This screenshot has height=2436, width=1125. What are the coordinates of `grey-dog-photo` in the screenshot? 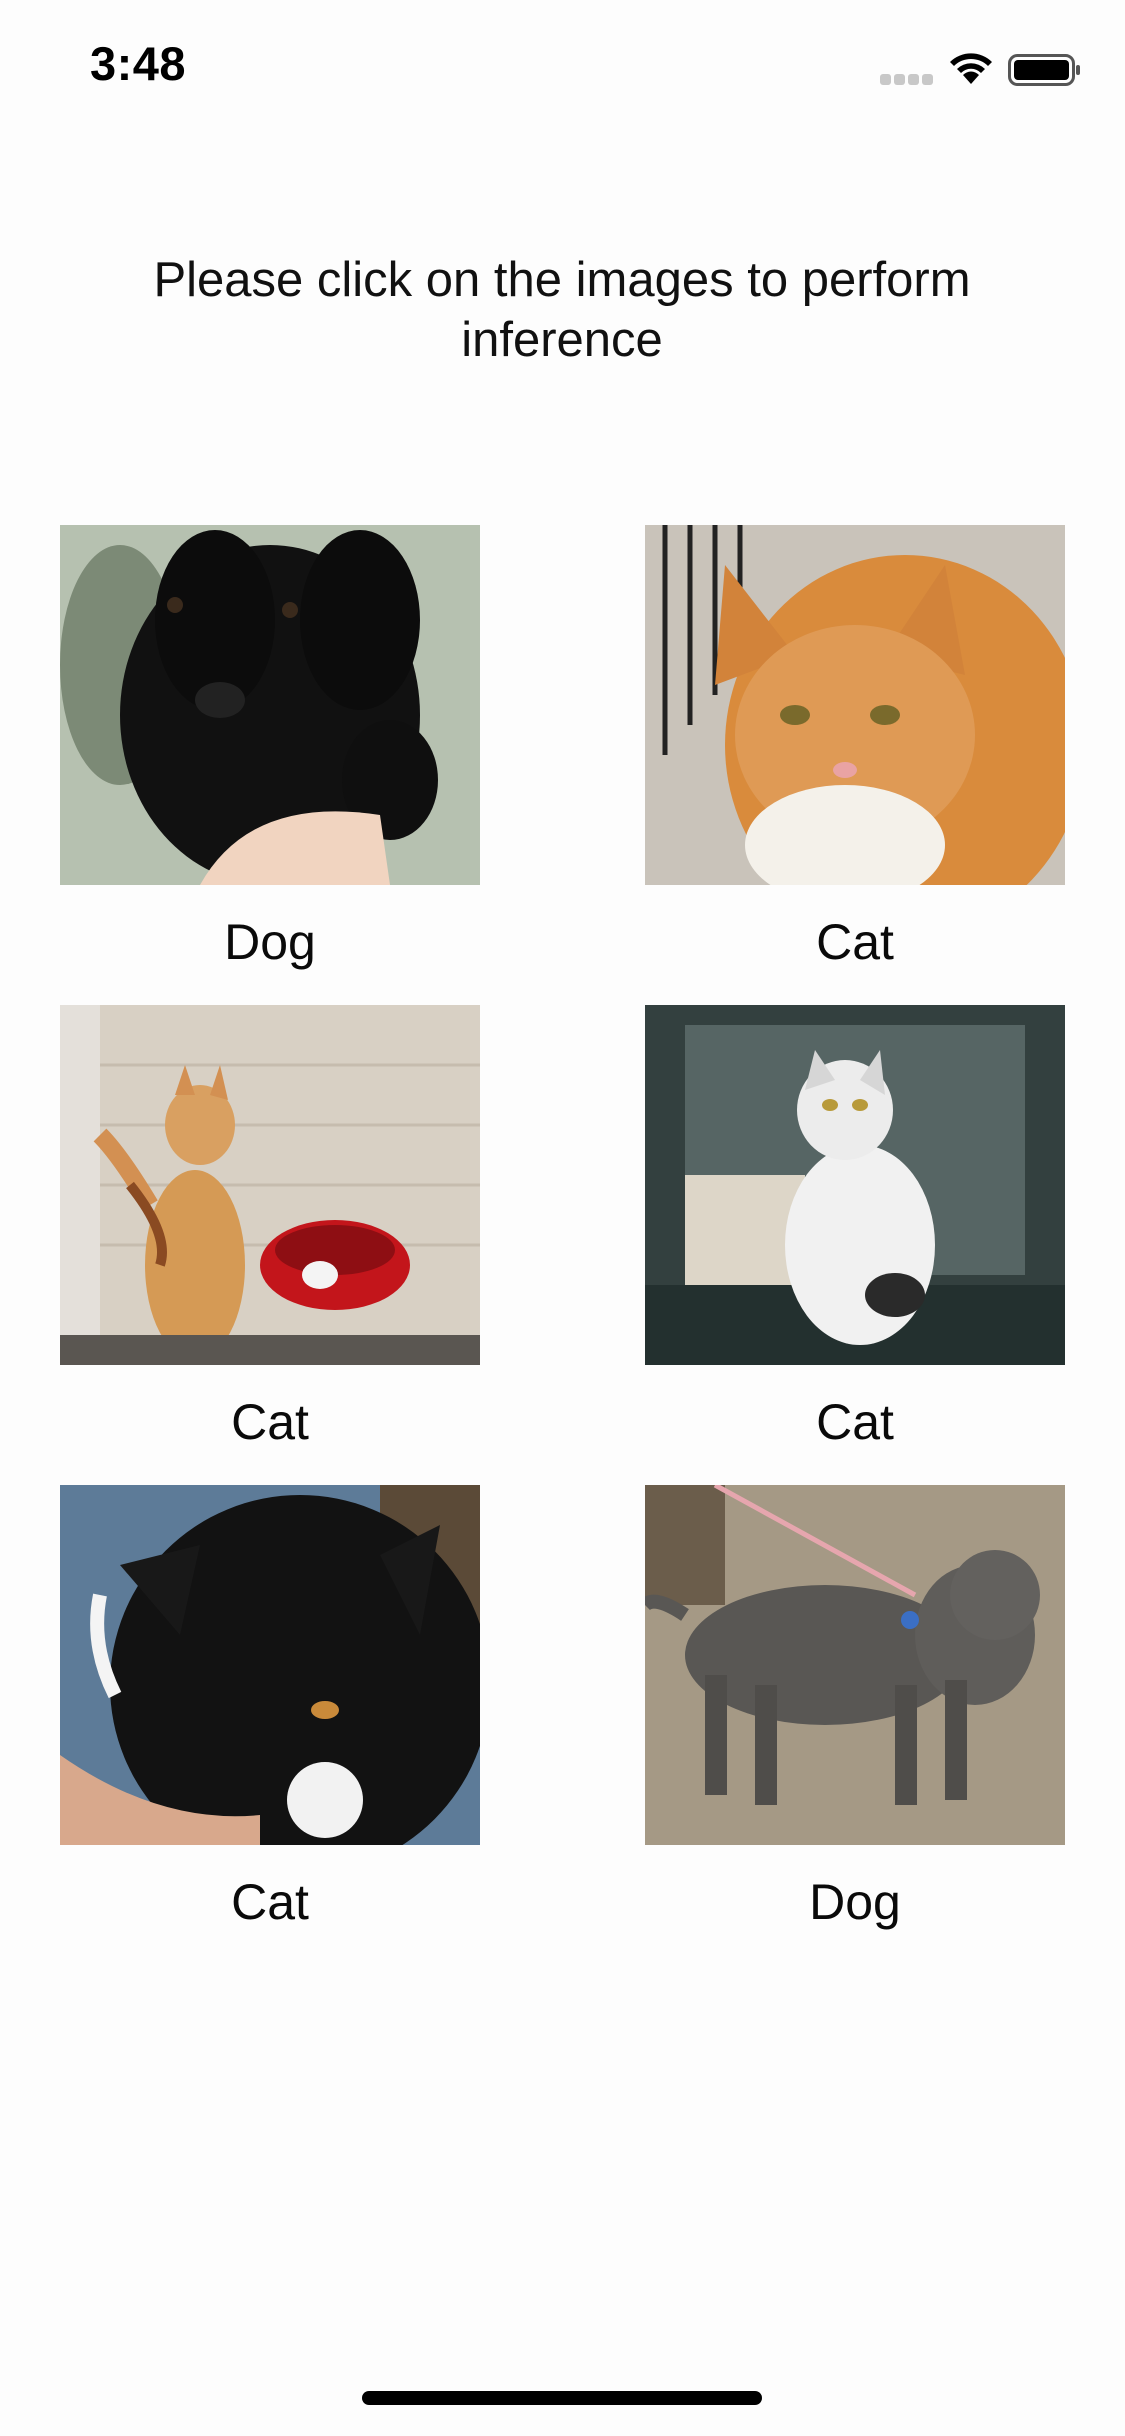 It's located at (855, 1665).